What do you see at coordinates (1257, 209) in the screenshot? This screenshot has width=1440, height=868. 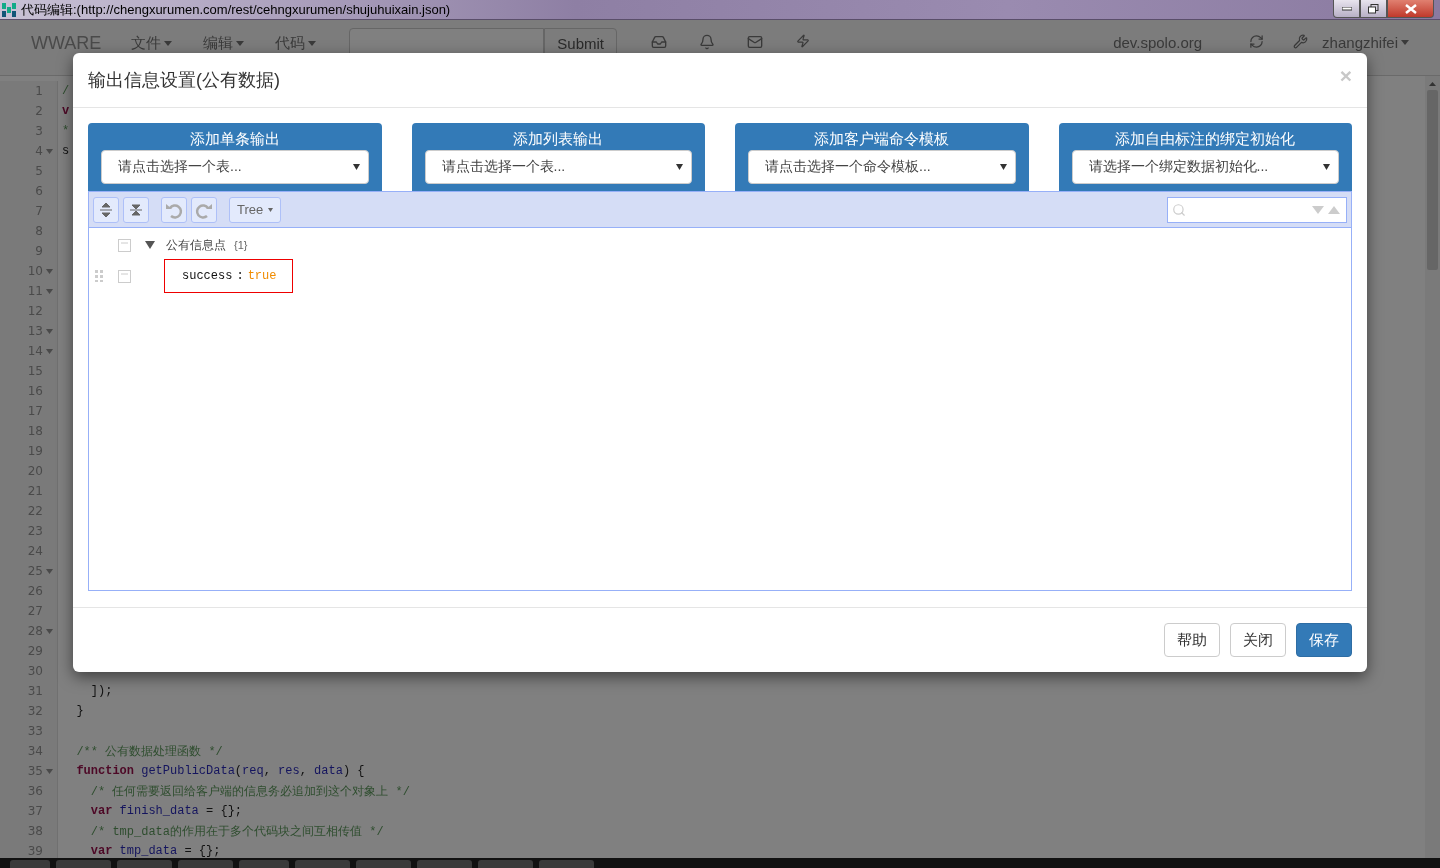 I see `tree-search-field` at bounding box center [1257, 209].